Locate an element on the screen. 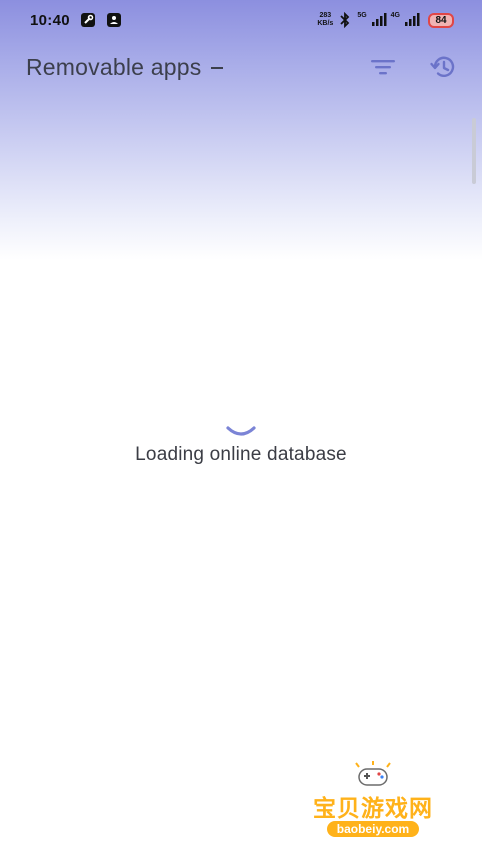 The height and width of the screenshot is (857, 482). page-title: Removable apps is located at coordinates (114, 66).